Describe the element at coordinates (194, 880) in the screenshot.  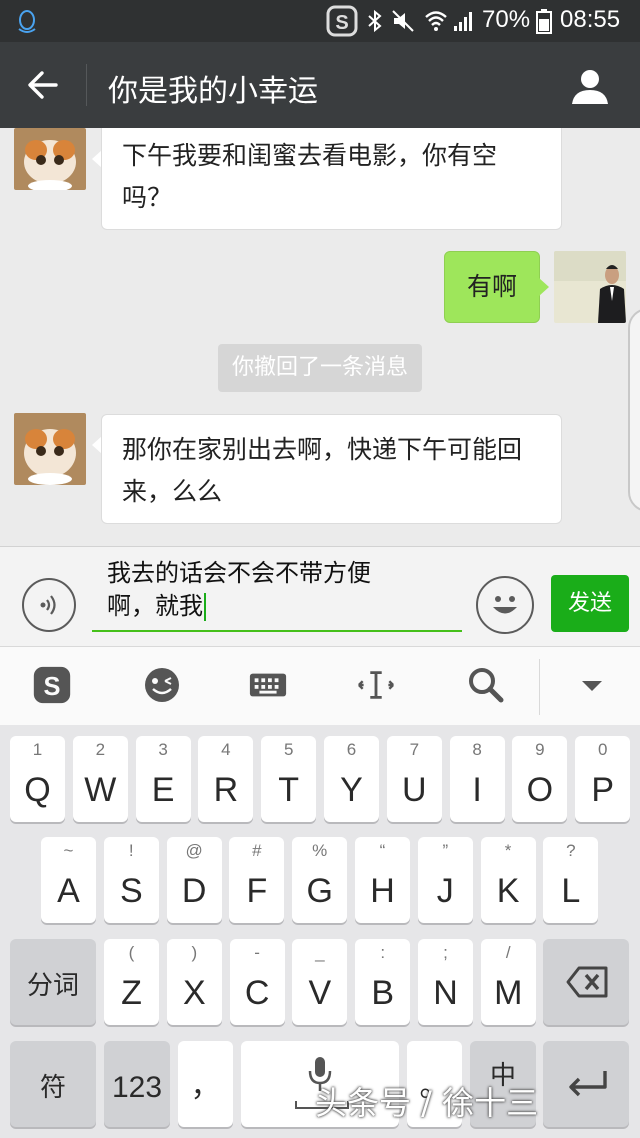
I see `key-d: @ D` at that location.